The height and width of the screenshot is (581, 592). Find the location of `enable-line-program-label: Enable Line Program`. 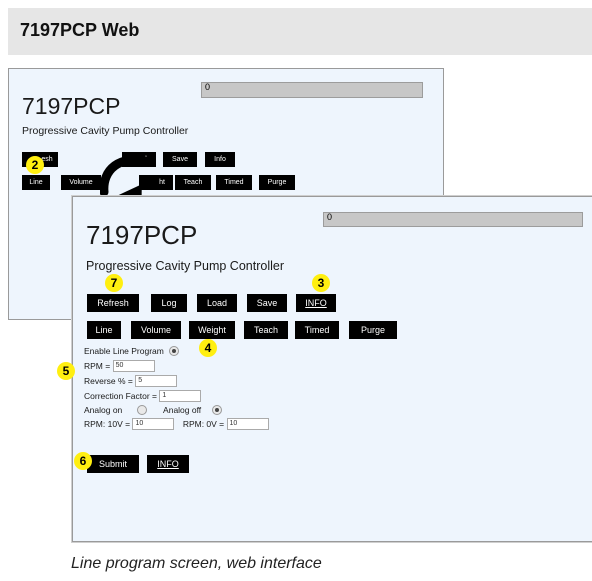

enable-line-program-label: Enable Line Program is located at coordinates (124, 350).